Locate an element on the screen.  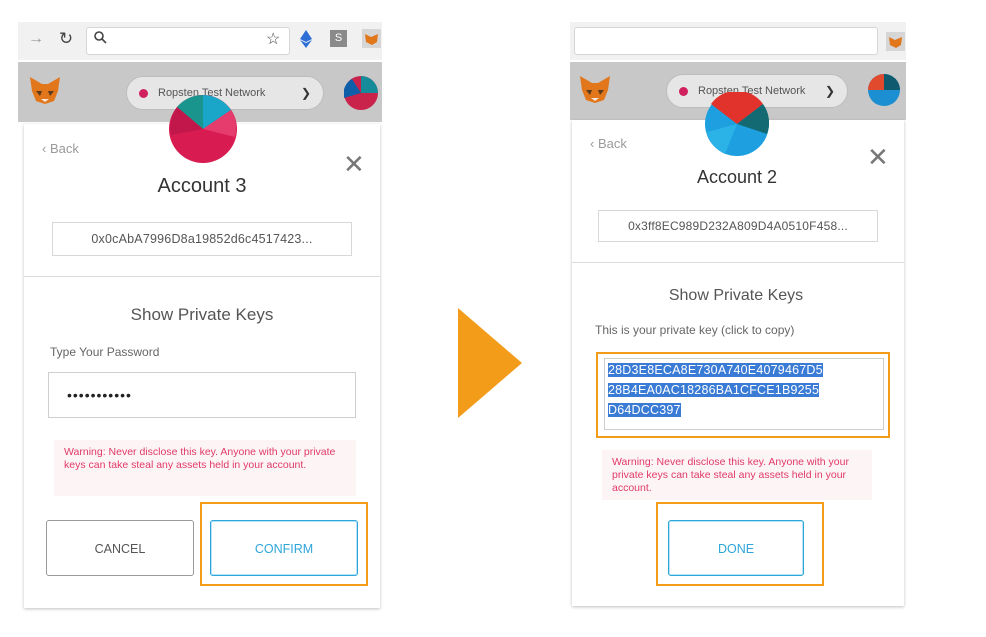
account-name: Account 2 is located at coordinates (737, 177).